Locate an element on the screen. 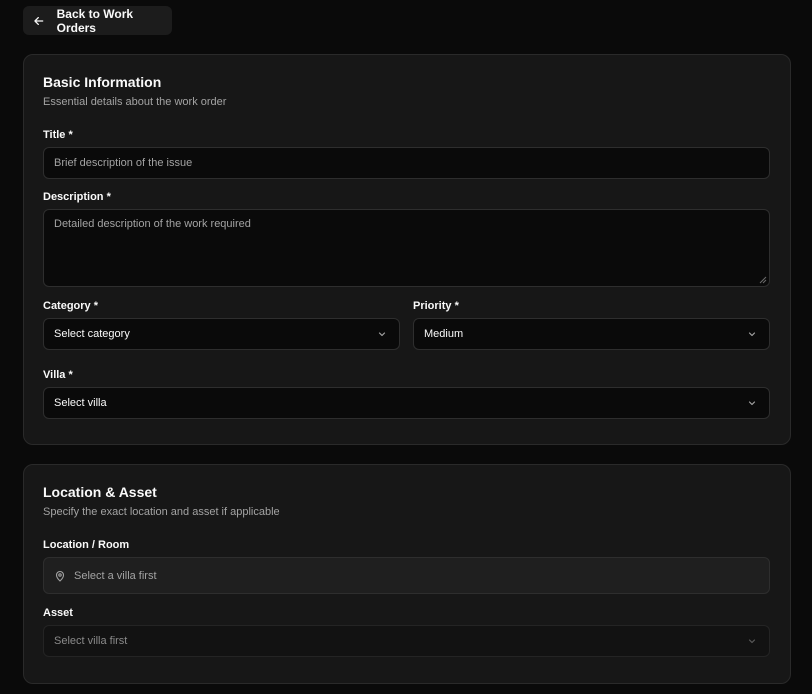  title-label: Title * is located at coordinates (58, 135).